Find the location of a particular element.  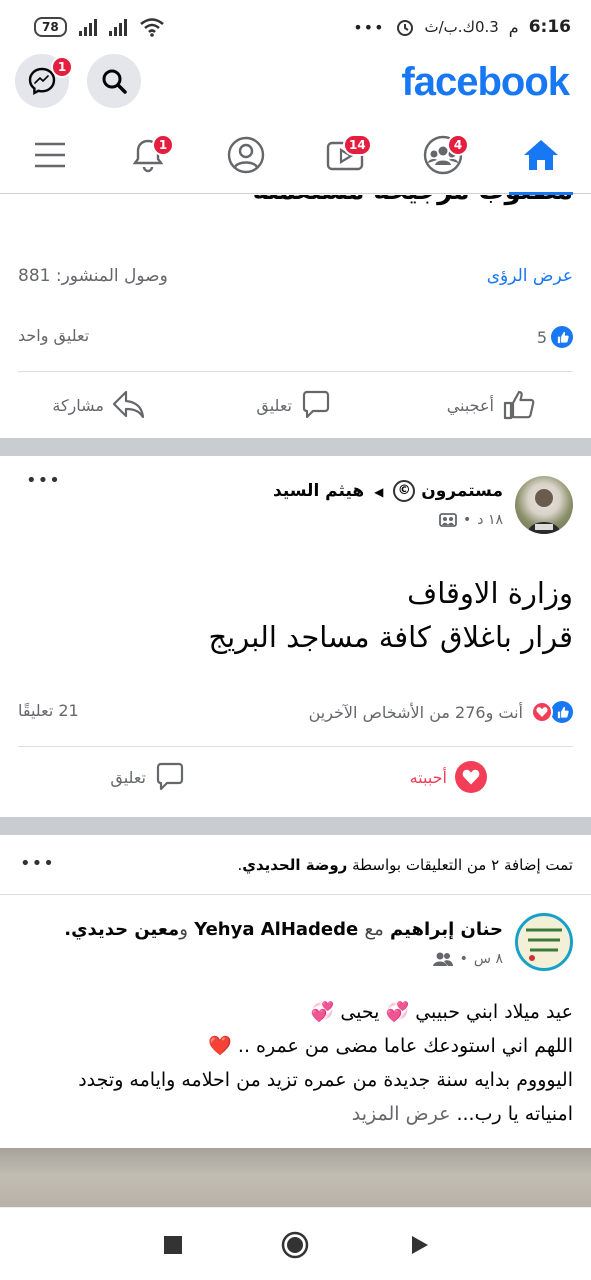

like-icon is located at coordinates (519, 405).